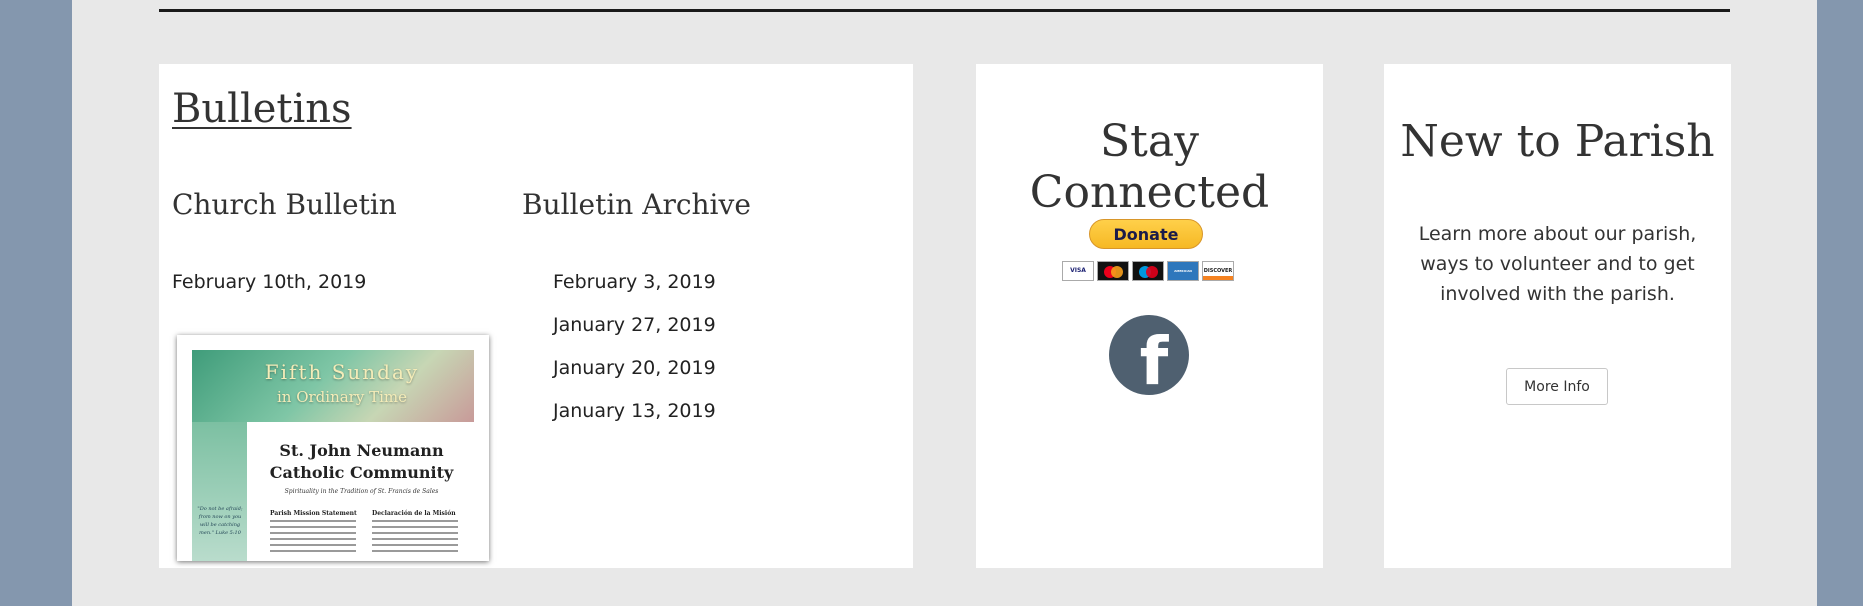  Describe the element at coordinates (1149, 167) in the screenshot. I see `stay-connected-title: Stay Connected` at that location.